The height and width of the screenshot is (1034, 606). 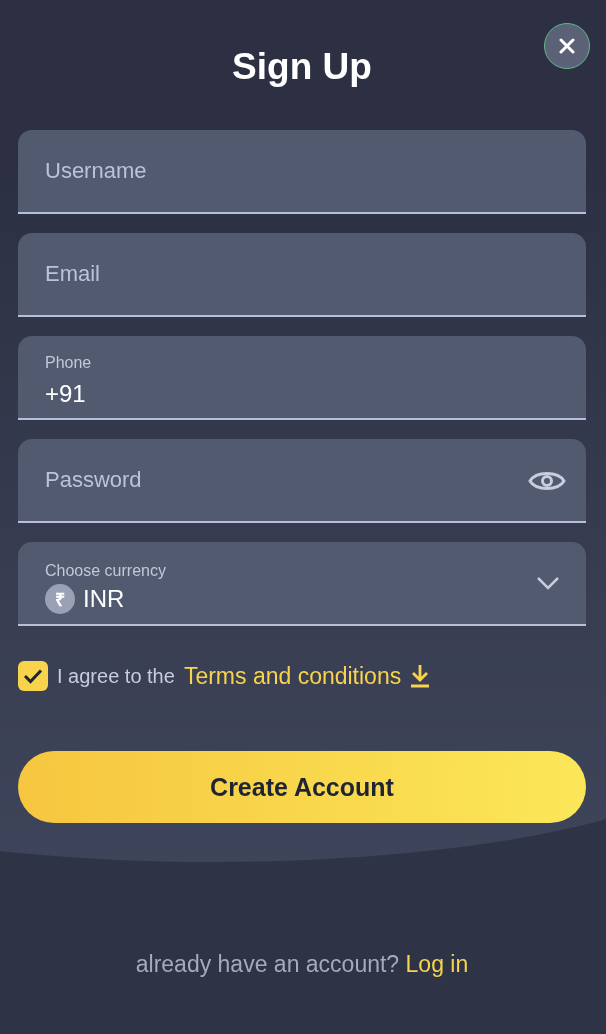 What do you see at coordinates (60, 599) in the screenshot?
I see `rupee-icon: ₹` at bounding box center [60, 599].